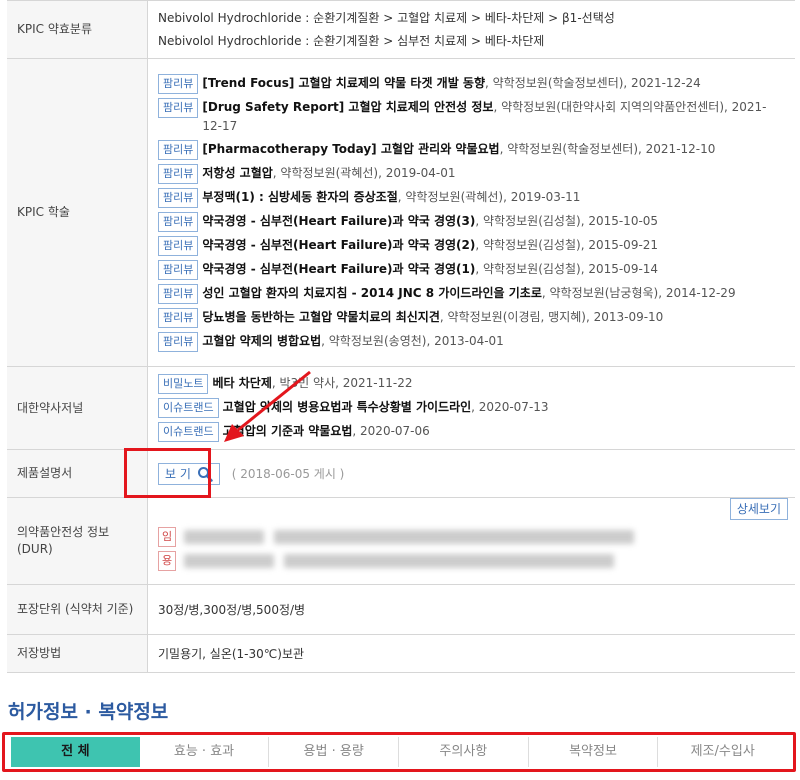  What do you see at coordinates (167, 561) in the screenshot?
I see `dur-tag-2: 용` at bounding box center [167, 561].